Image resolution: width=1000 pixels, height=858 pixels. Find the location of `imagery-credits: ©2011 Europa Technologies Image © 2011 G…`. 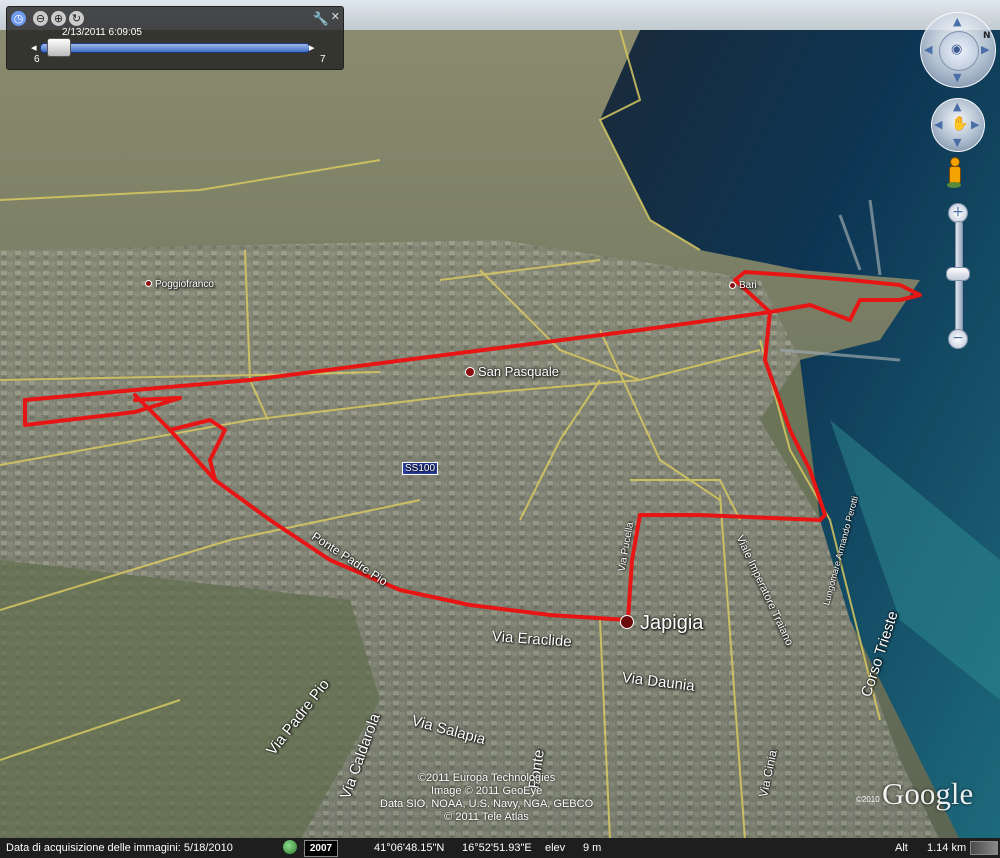

imagery-credits: ©2011 Europa Technologies Image © 2011 G… is located at coordinates (486, 798).